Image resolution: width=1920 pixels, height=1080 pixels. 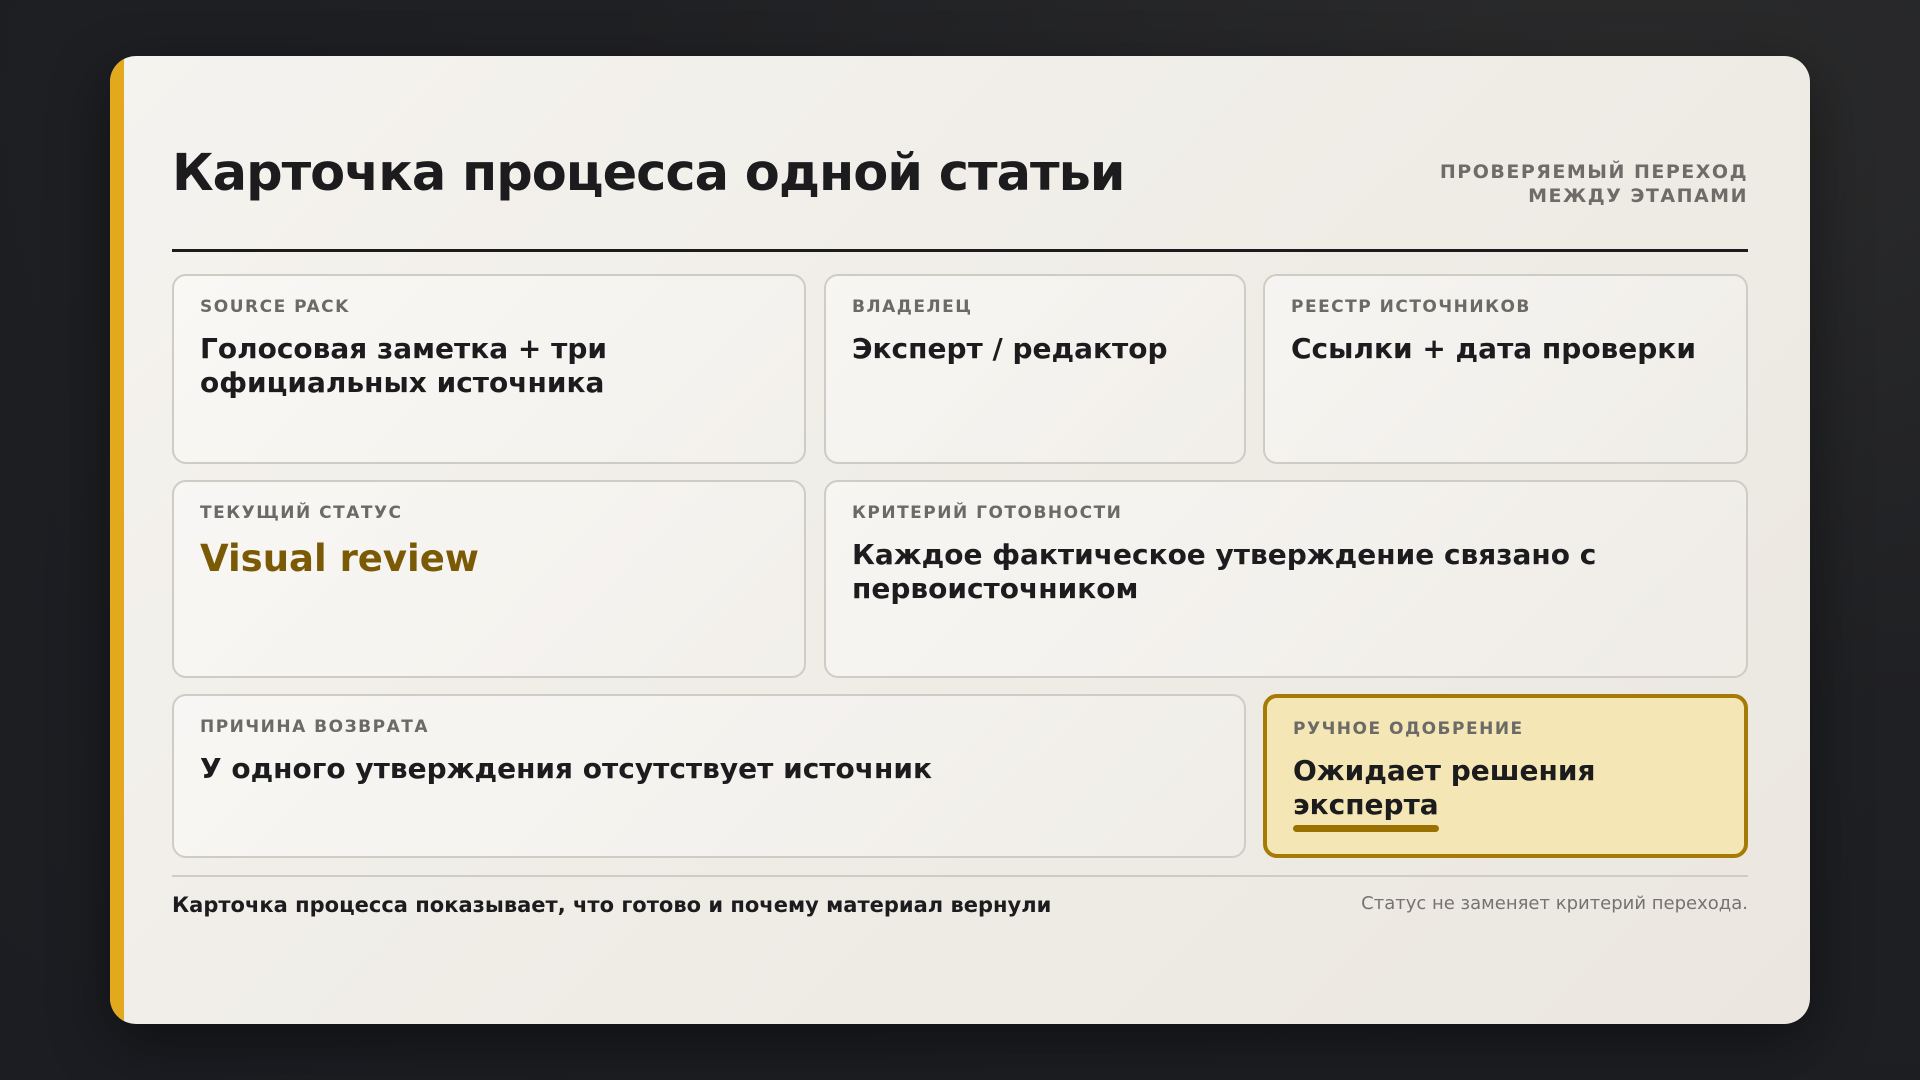 I want to click on card-label: КРИТЕРИЙ ГОТОВНОСТИ, so click(x=987, y=513).